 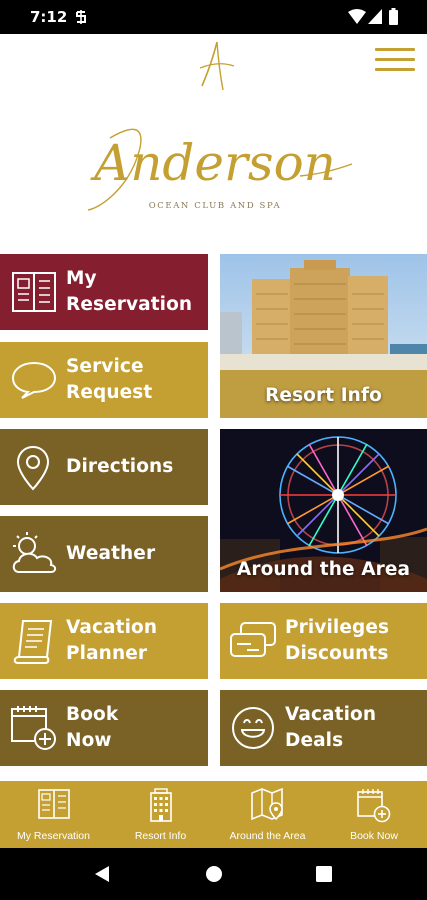 I want to click on nav-resort-info-label: Resort Info, so click(x=160, y=836).